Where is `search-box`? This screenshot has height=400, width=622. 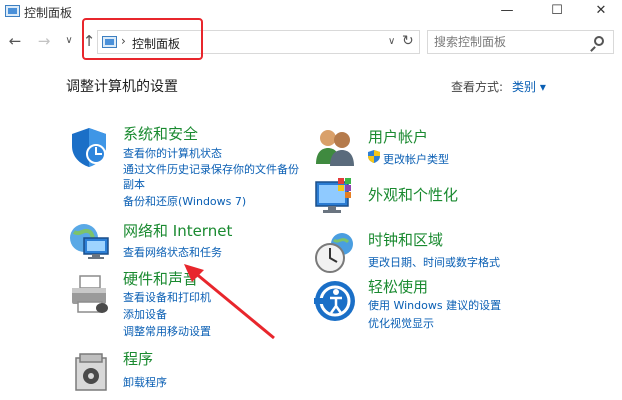 search-box is located at coordinates (520, 42).